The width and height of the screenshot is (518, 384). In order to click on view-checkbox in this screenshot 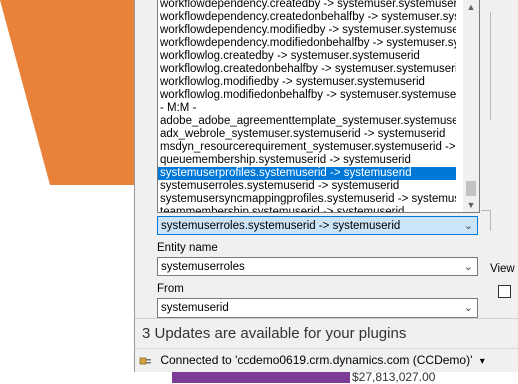, I will do `click(504, 291)`.